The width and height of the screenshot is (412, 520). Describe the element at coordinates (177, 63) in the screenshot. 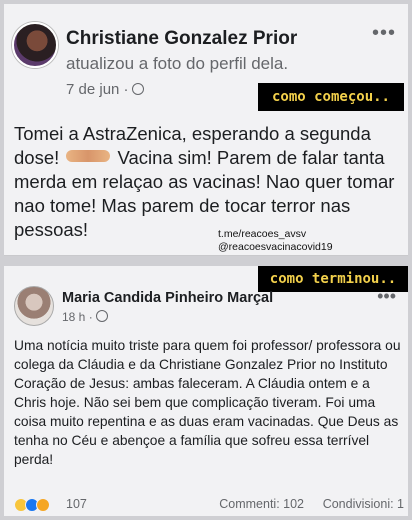

I see `post-action: atualizou a foto do perfil dela.` at that location.